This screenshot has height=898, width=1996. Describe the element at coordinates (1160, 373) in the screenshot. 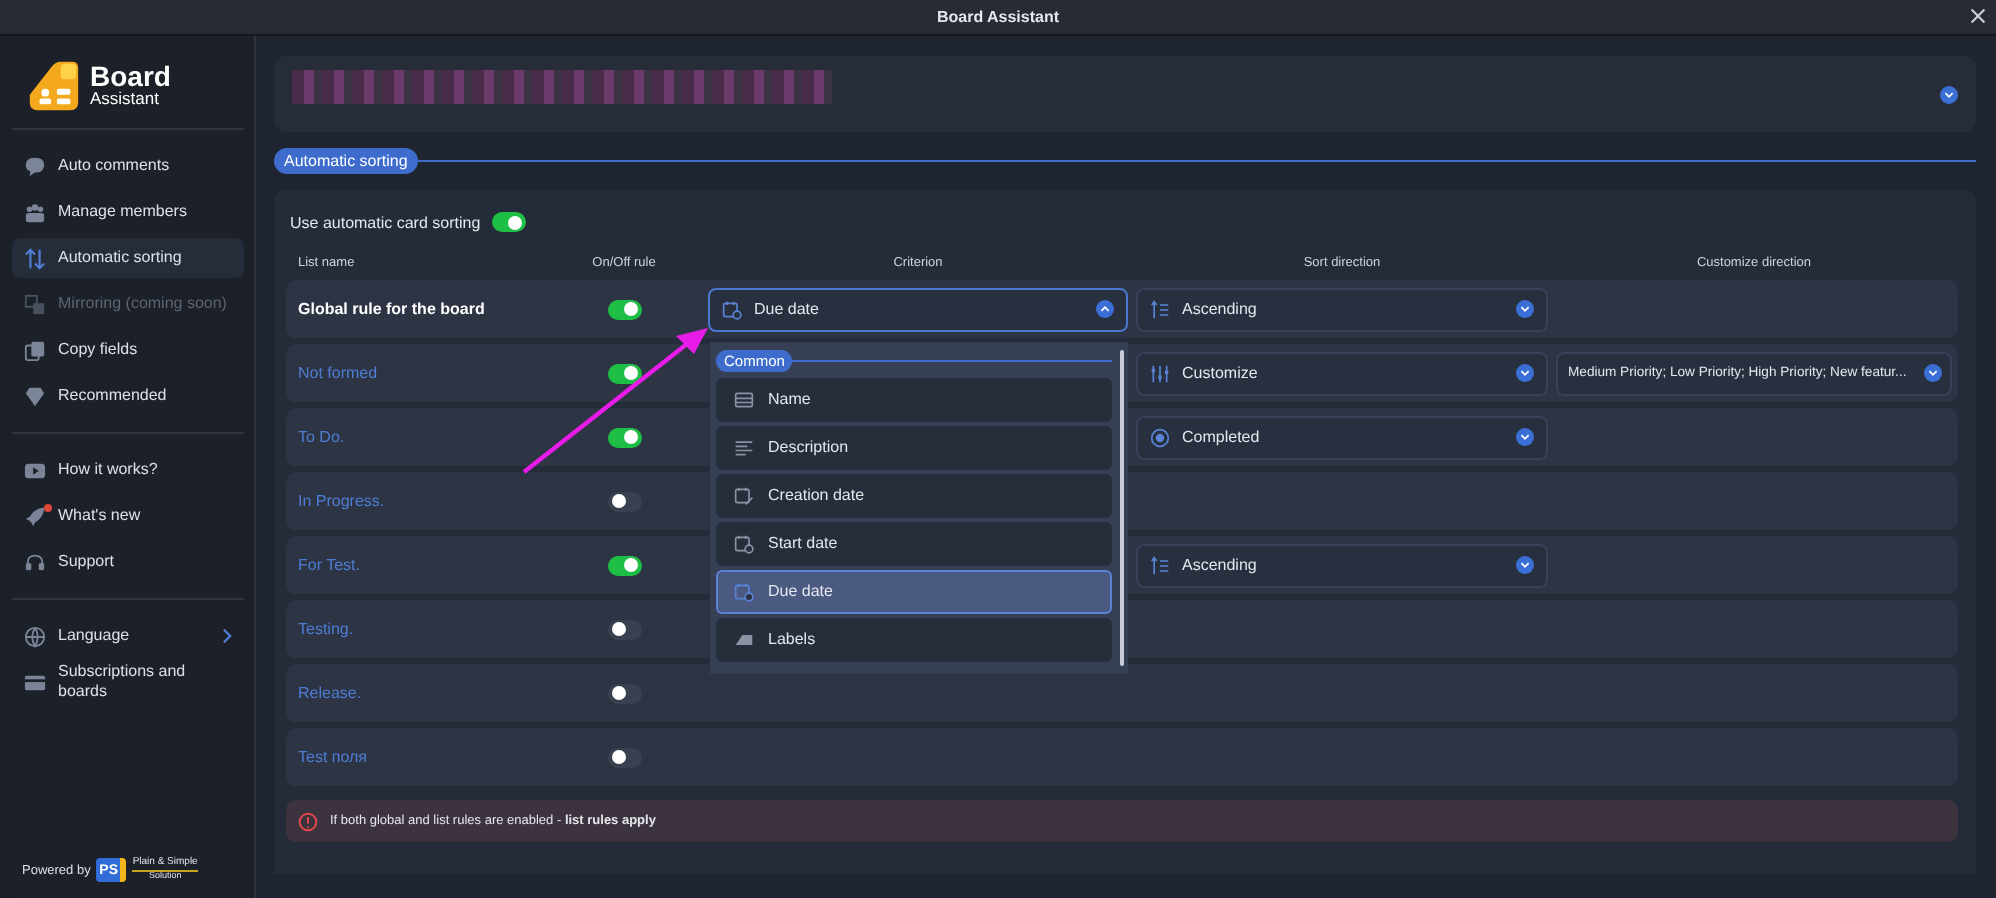

I see `sliders-icon` at that location.